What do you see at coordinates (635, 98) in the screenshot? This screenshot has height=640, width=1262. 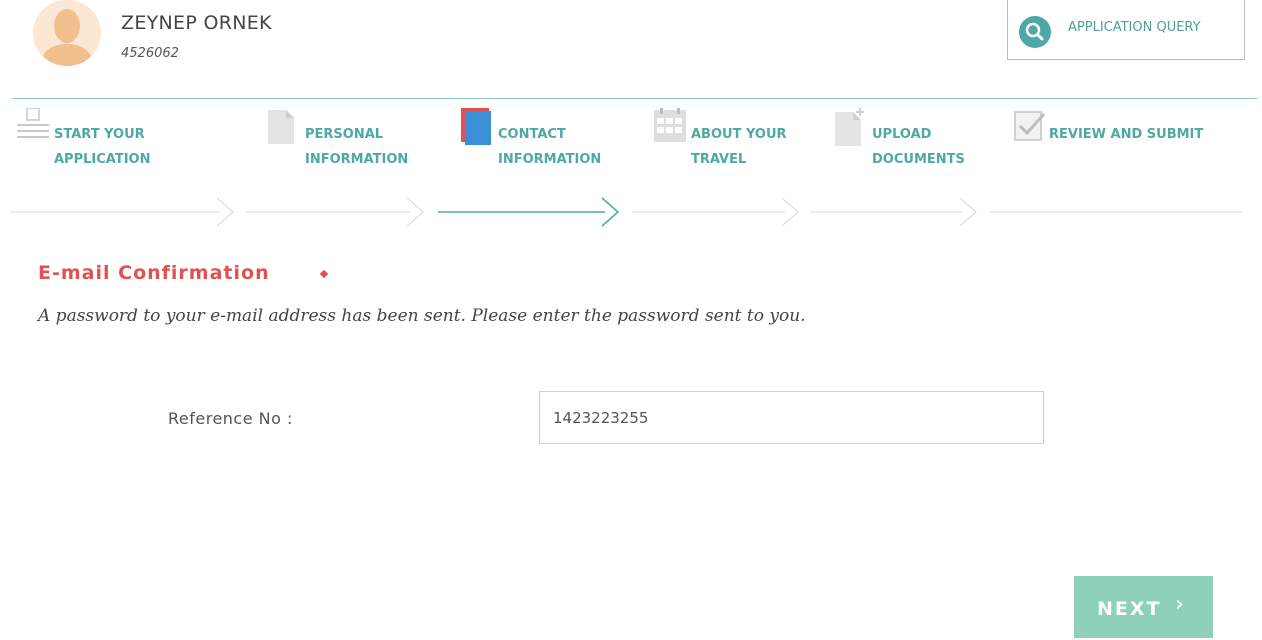 I see `header-divider` at bounding box center [635, 98].